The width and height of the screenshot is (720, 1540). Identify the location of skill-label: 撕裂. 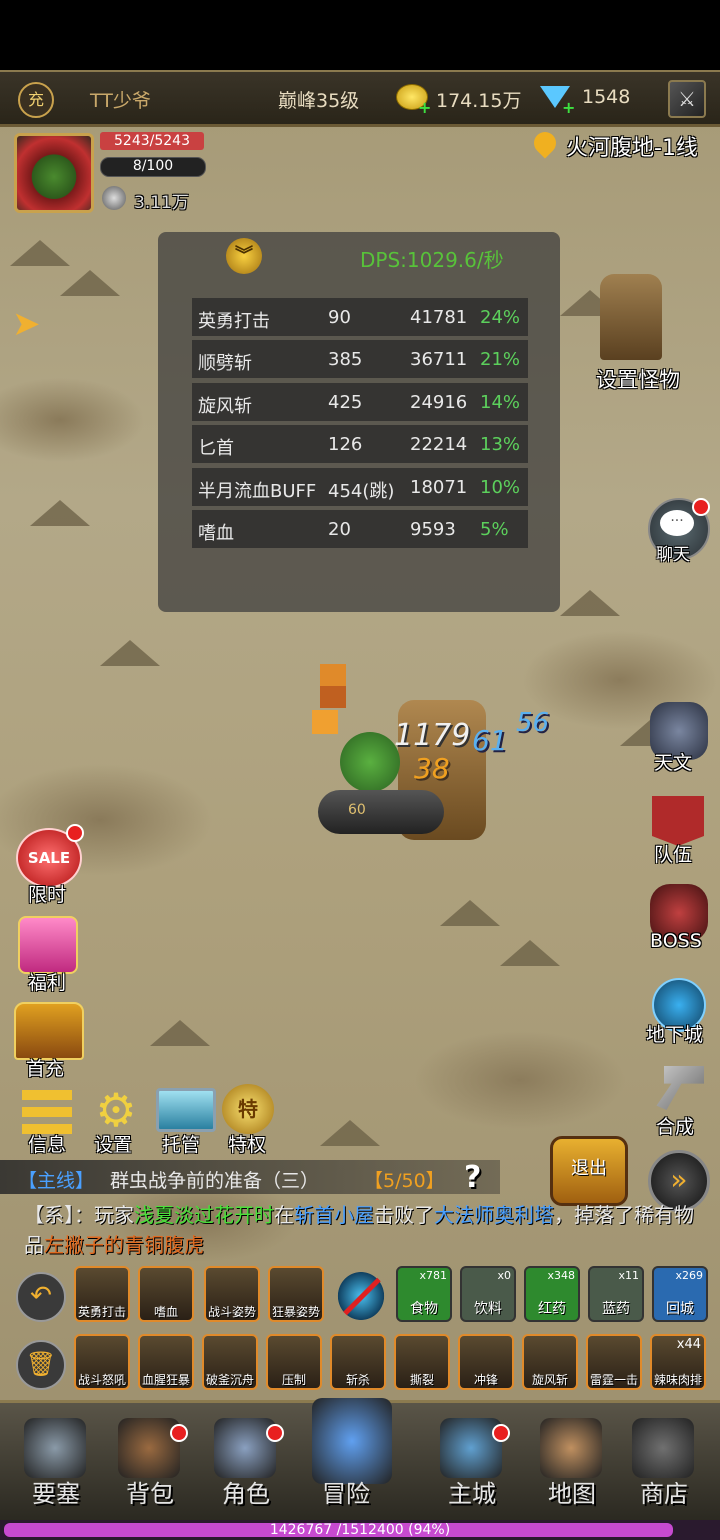
(421, 1380).